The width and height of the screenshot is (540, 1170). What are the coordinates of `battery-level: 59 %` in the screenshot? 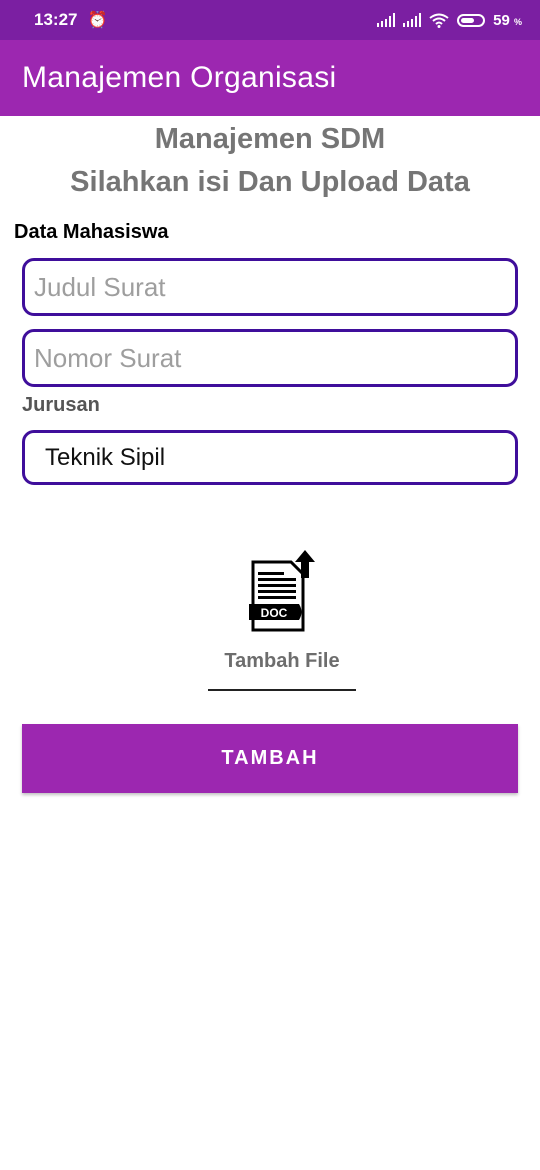 It's located at (507, 20).